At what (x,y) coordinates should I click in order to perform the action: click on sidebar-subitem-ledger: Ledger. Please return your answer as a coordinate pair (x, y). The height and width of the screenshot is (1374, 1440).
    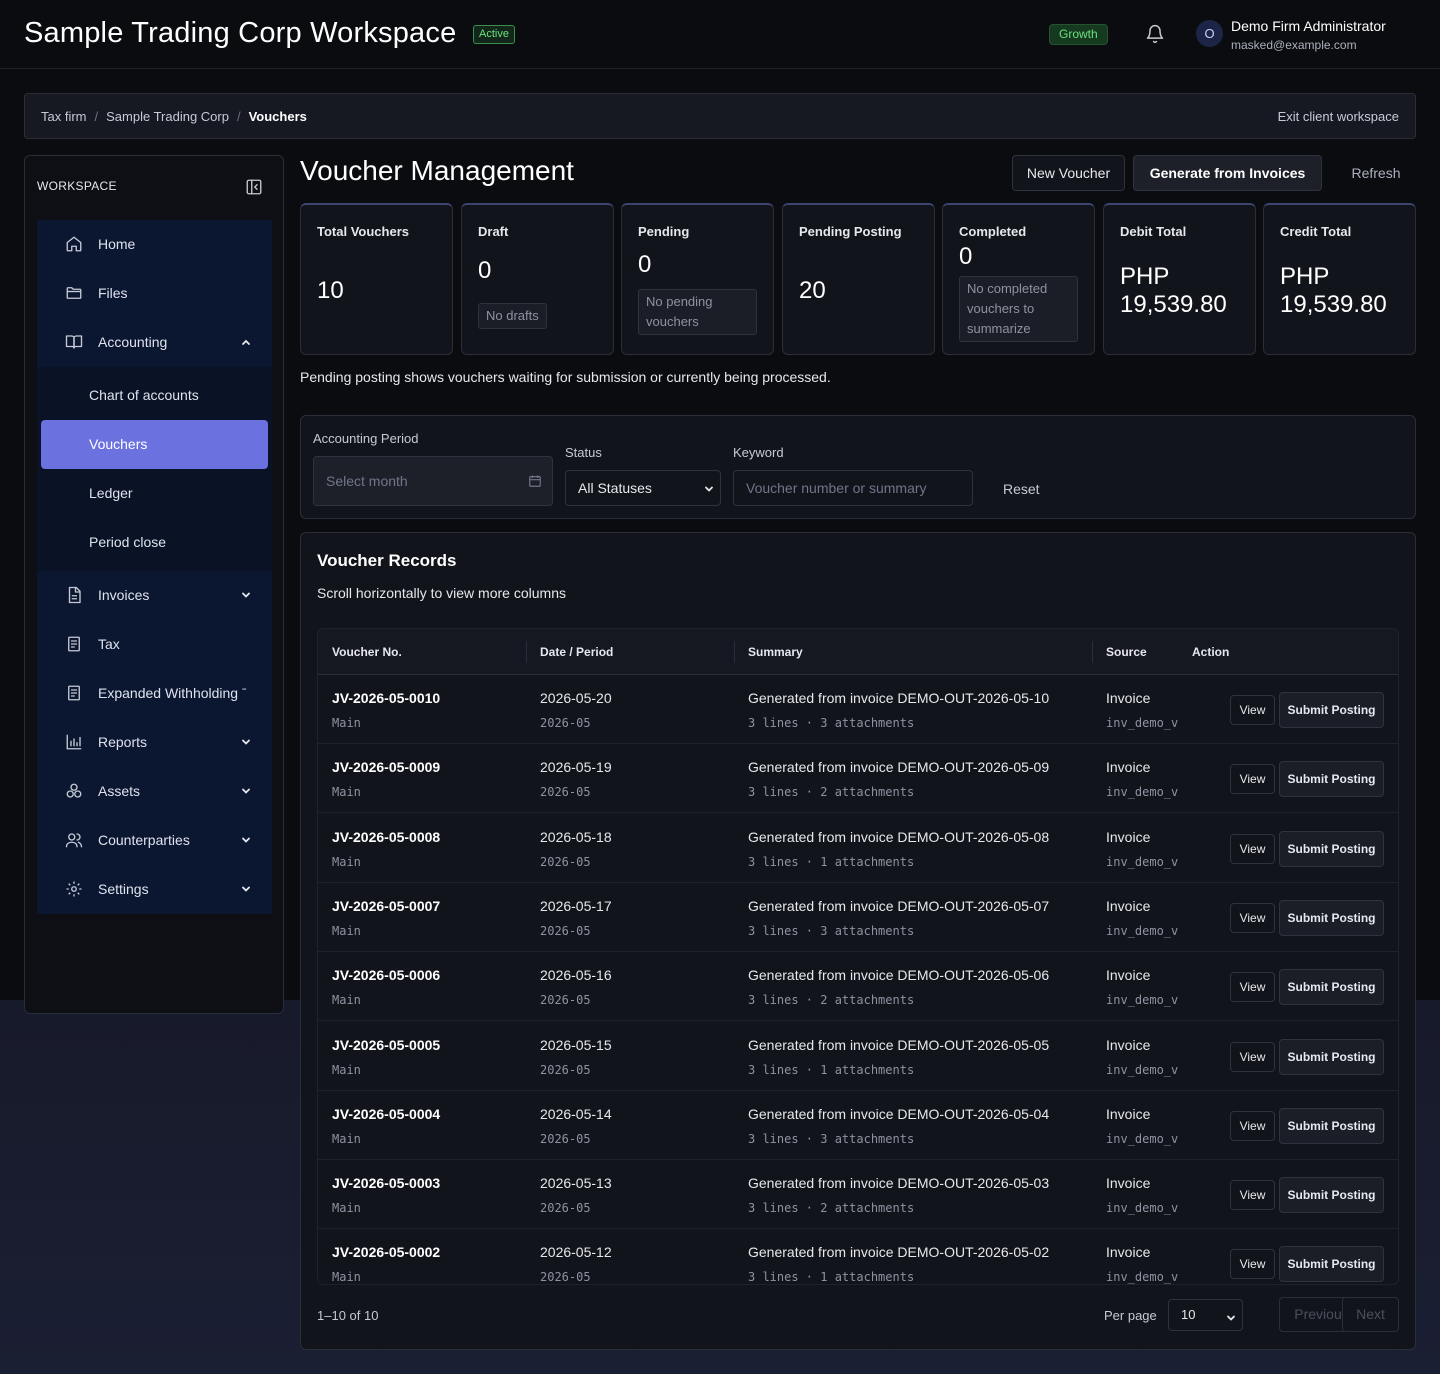
    Looking at the image, I should click on (154, 493).